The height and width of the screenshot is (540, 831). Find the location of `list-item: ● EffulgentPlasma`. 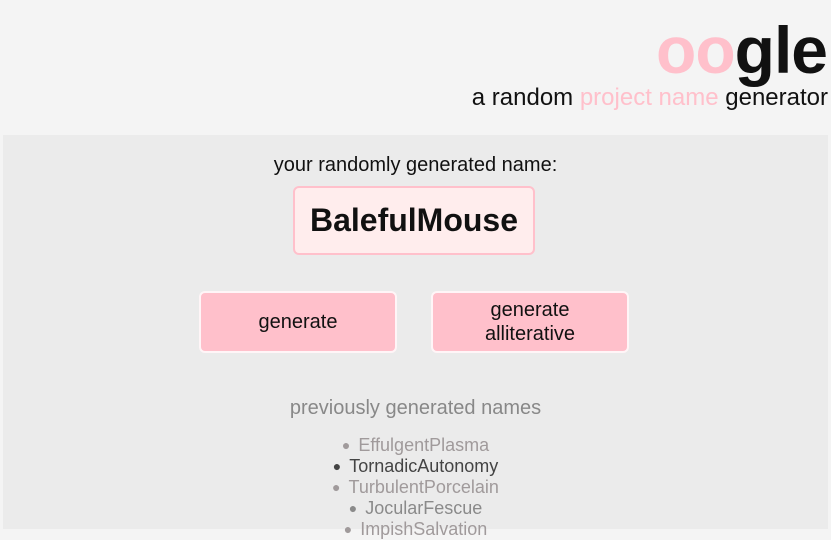

list-item: ● EffulgentPlasma is located at coordinates (415, 445).